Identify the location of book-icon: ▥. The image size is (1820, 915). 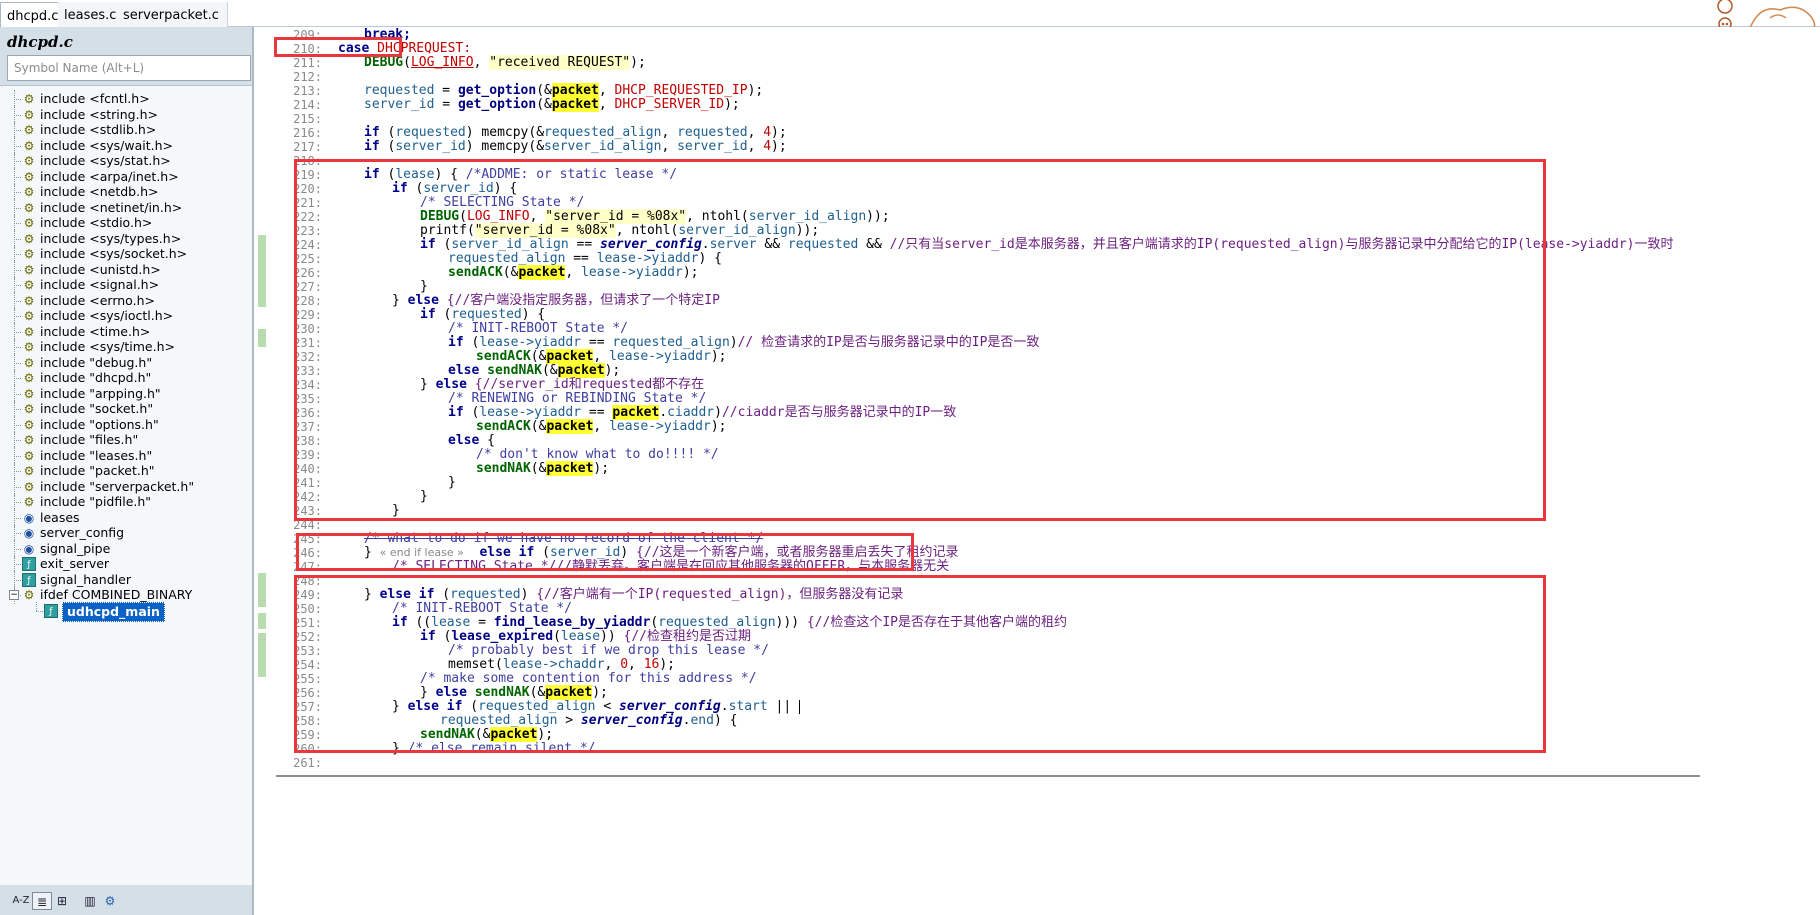
(90, 901).